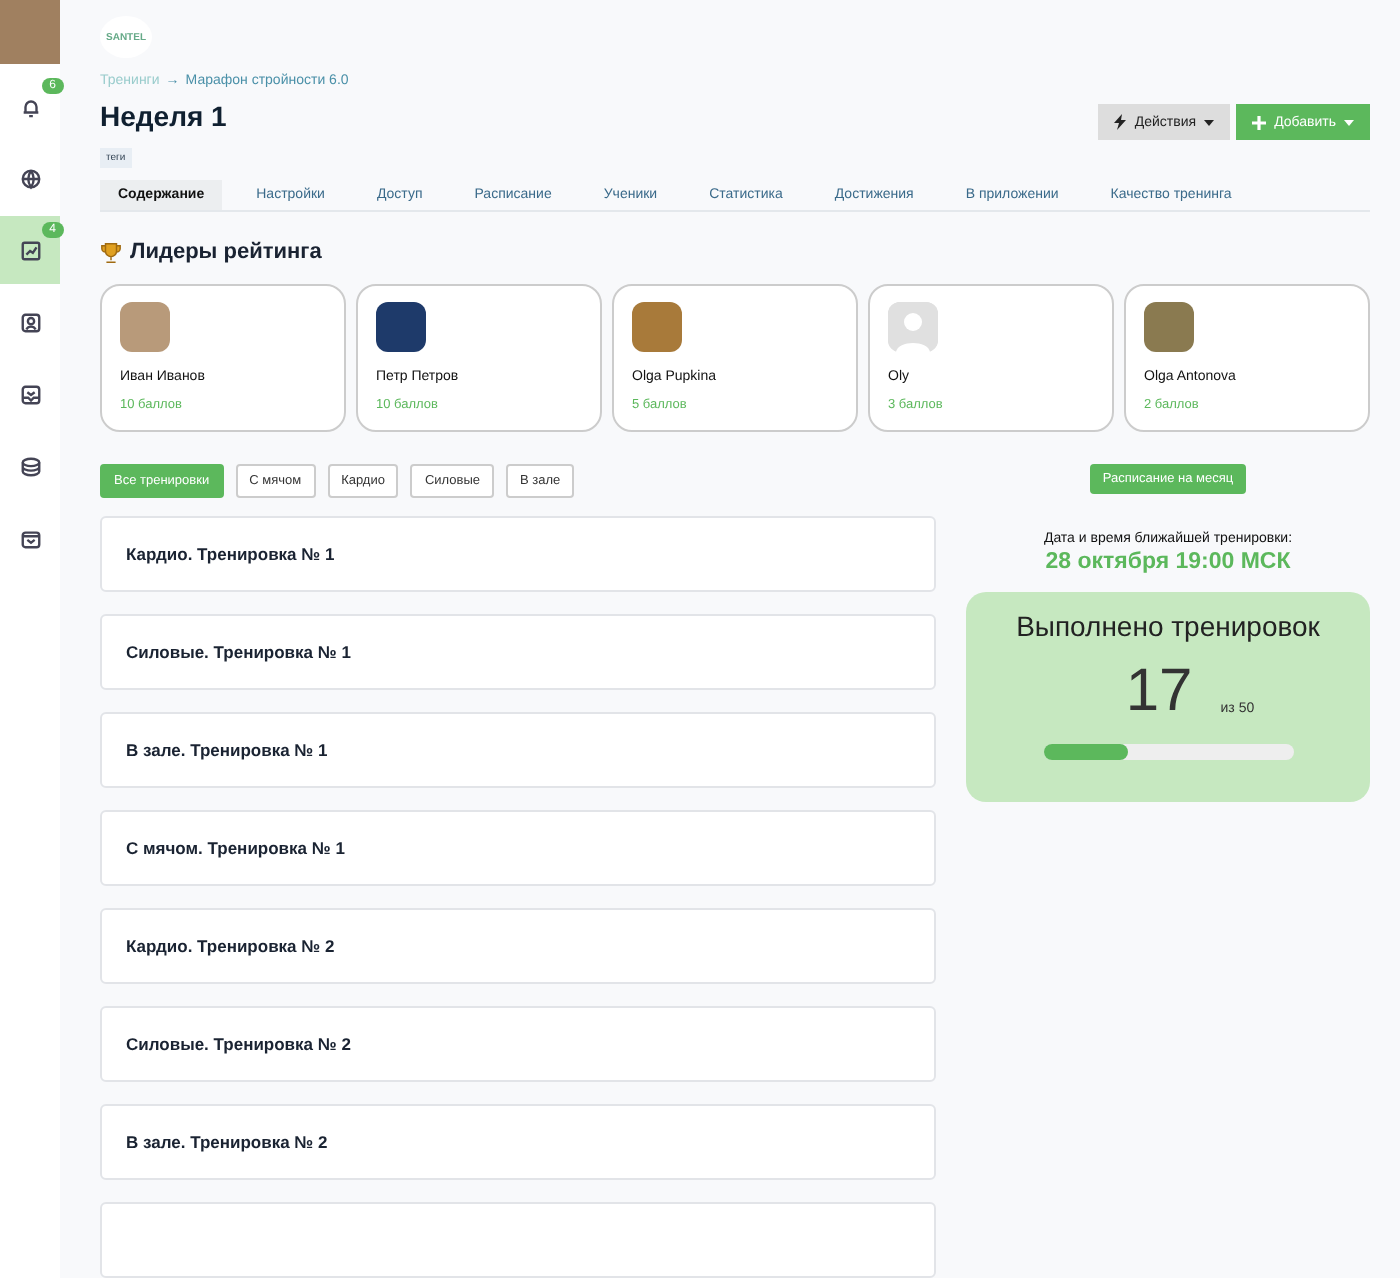 Image resolution: width=1400 pixels, height=1278 pixels. Describe the element at coordinates (1120, 122) in the screenshot. I see `lightning-icon` at that location.